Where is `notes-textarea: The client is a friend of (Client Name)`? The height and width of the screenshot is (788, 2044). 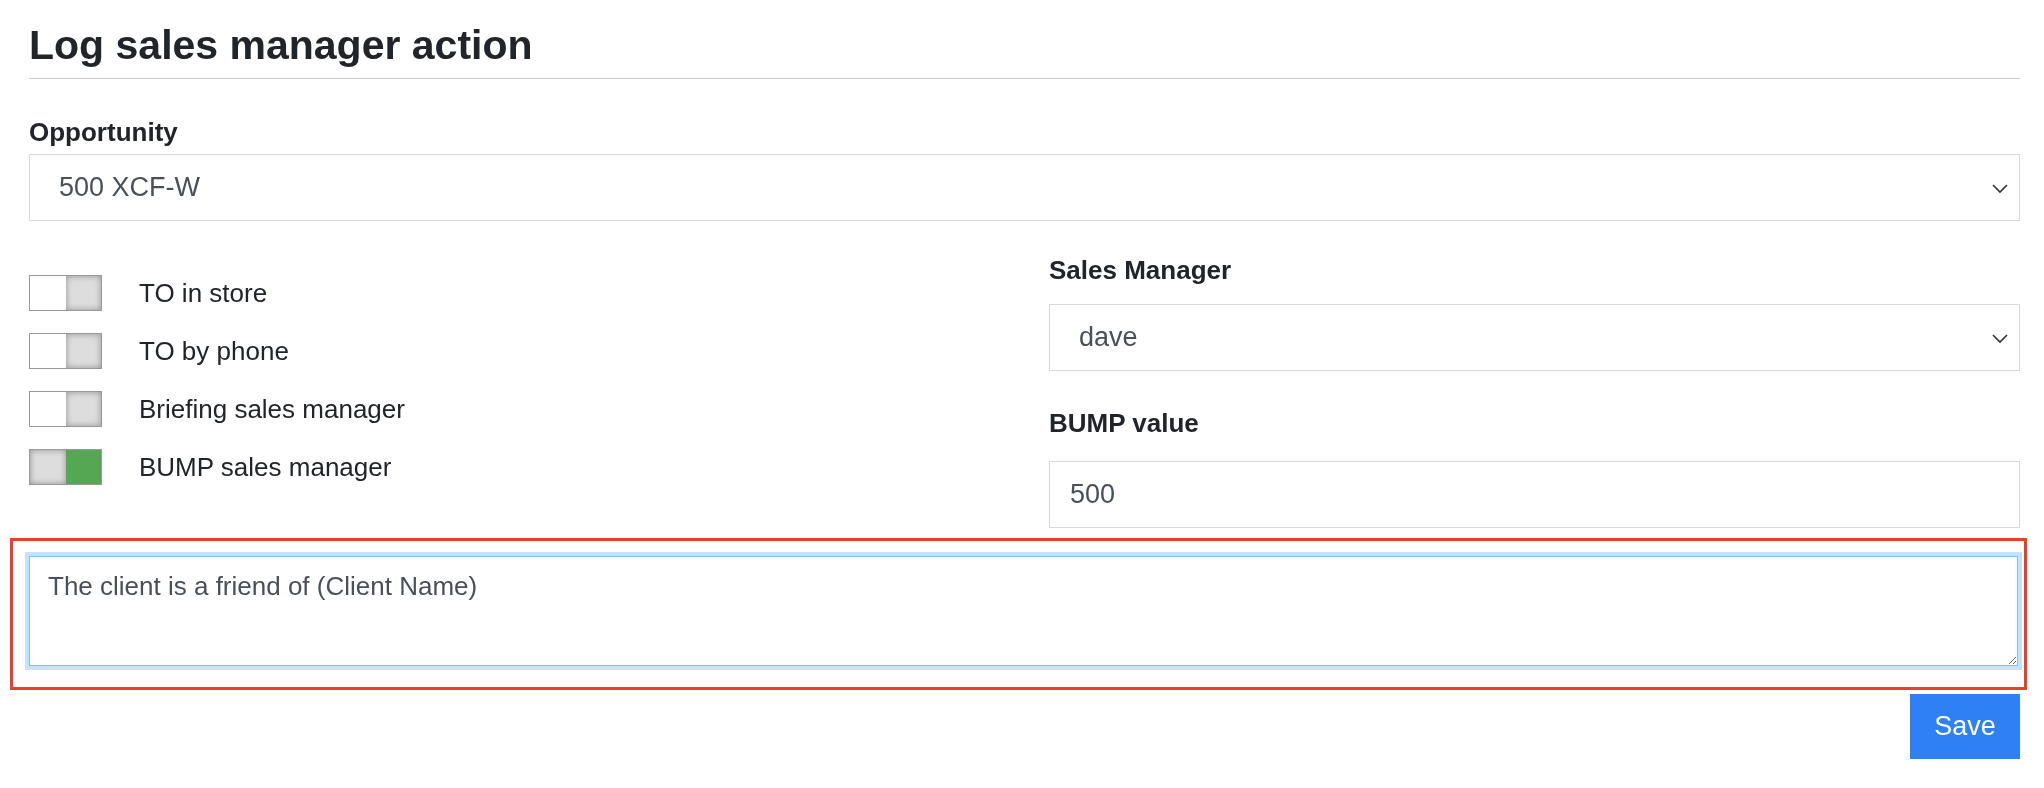
notes-textarea: The client is a friend of (Client Name) is located at coordinates (1023, 611).